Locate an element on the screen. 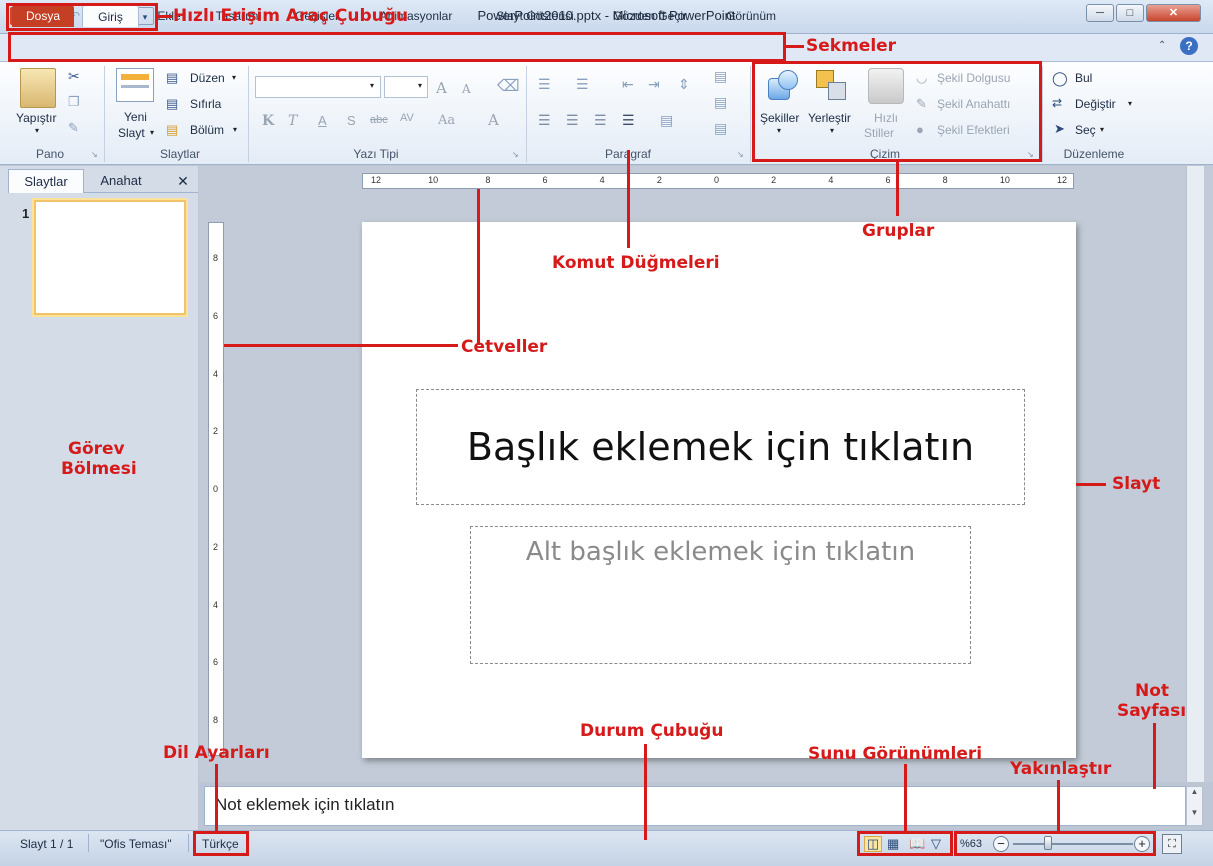 The image size is (1213, 866). section-icon: ▤ is located at coordinates (172, 130).